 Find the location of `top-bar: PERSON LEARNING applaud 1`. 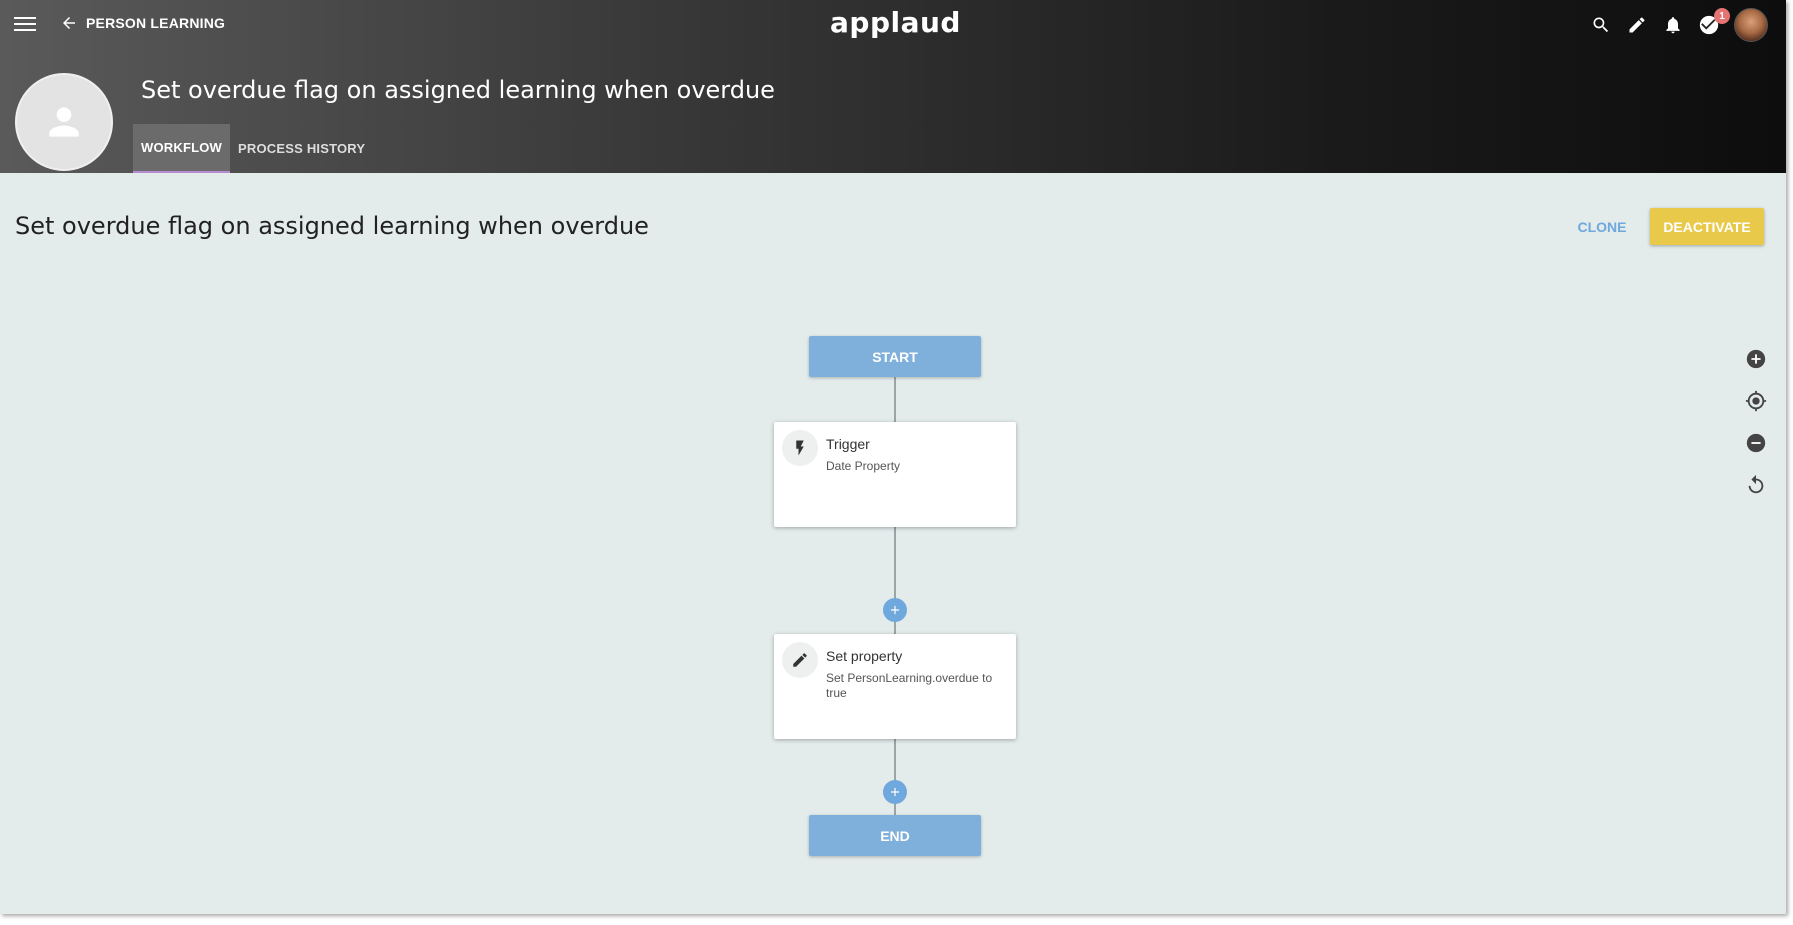

top-bar: PERSON LEARNING applaud 1 is located at coordinates (893, 24).